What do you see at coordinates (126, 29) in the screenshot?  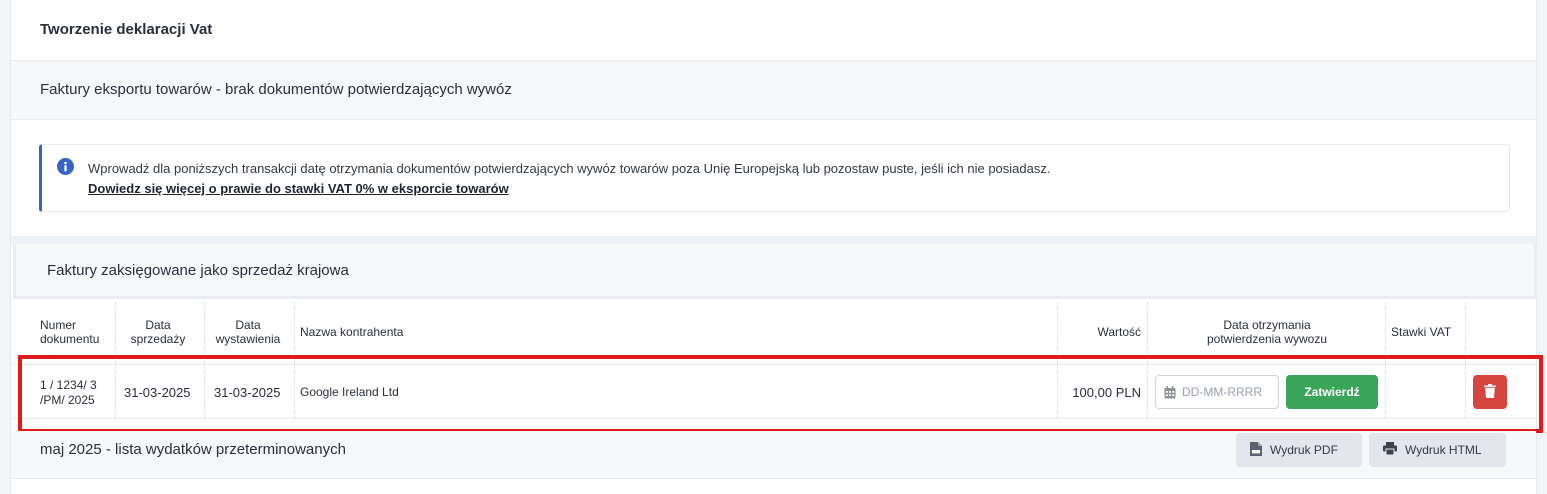 I see `page-title: Tworzenie deklaracji Vat` at bounding box center [126, 29].